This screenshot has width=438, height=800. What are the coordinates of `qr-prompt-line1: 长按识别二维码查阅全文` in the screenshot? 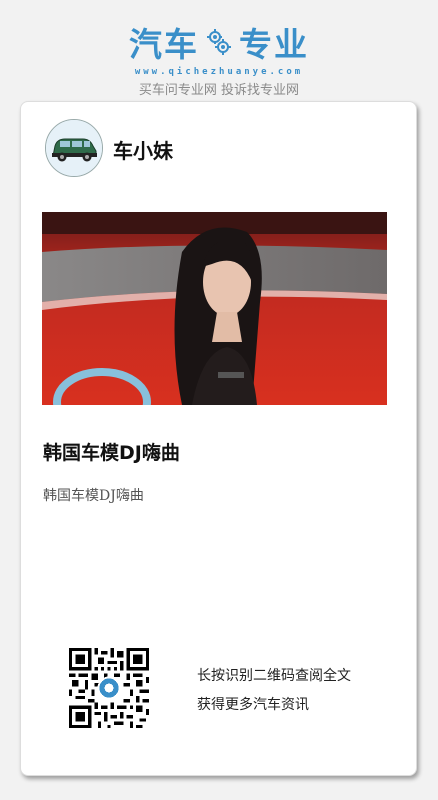 It's located at (274, 676).